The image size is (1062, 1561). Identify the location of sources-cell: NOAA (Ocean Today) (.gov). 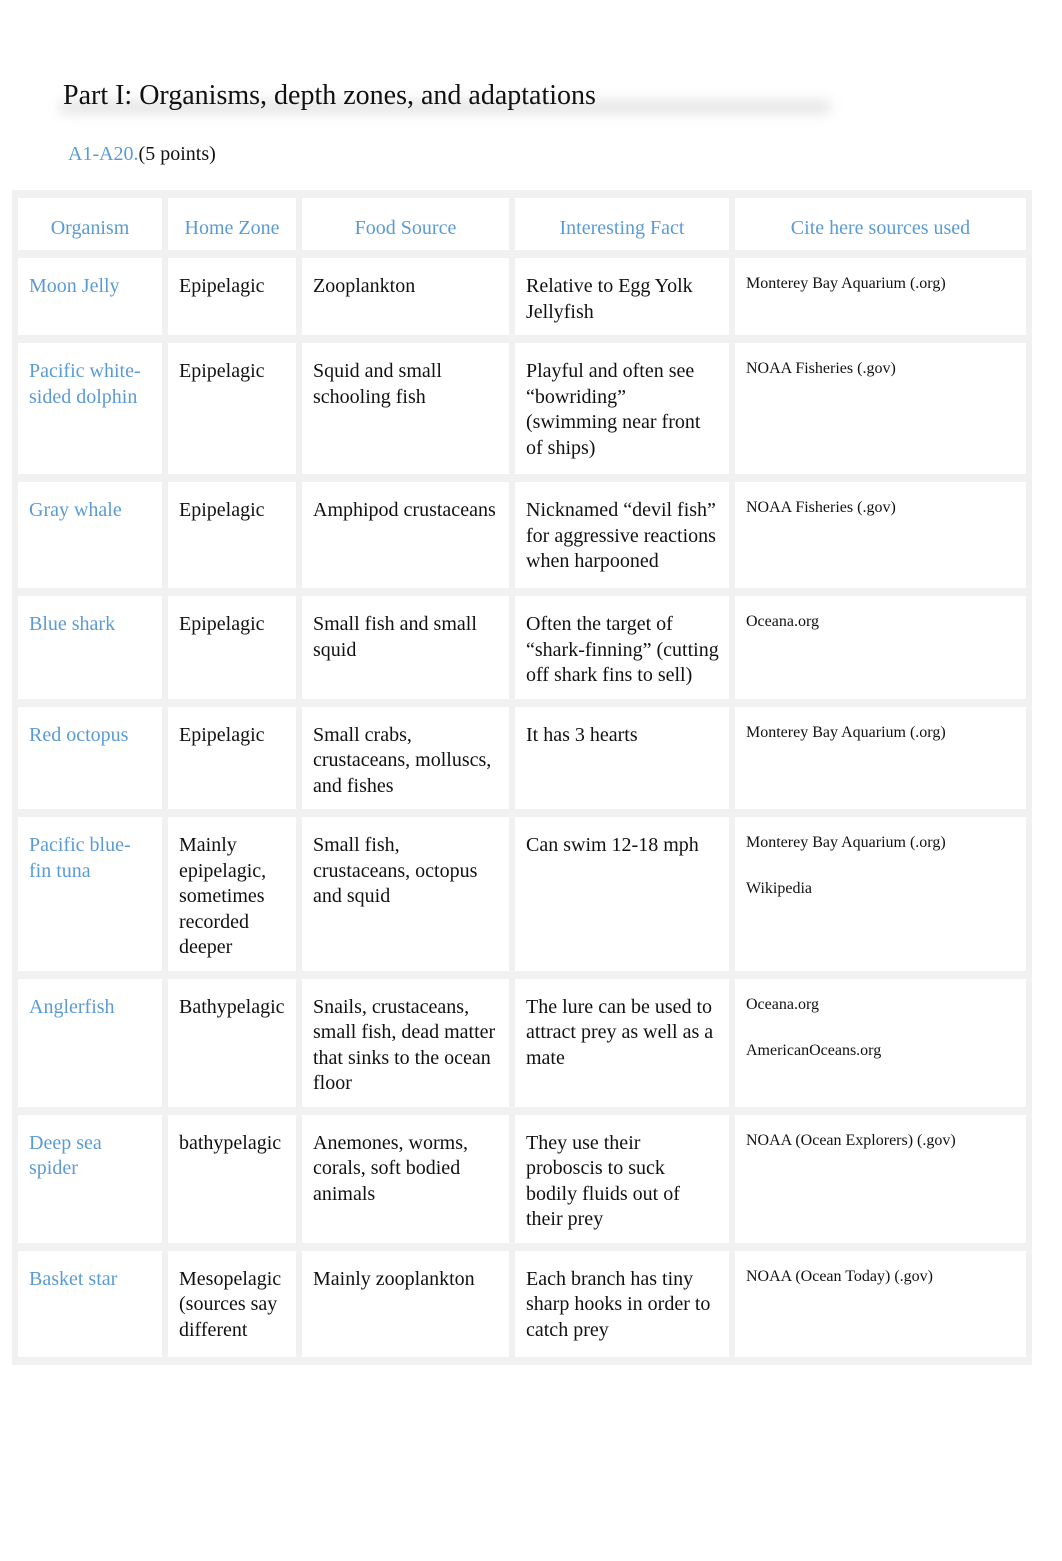
(883, 1307).